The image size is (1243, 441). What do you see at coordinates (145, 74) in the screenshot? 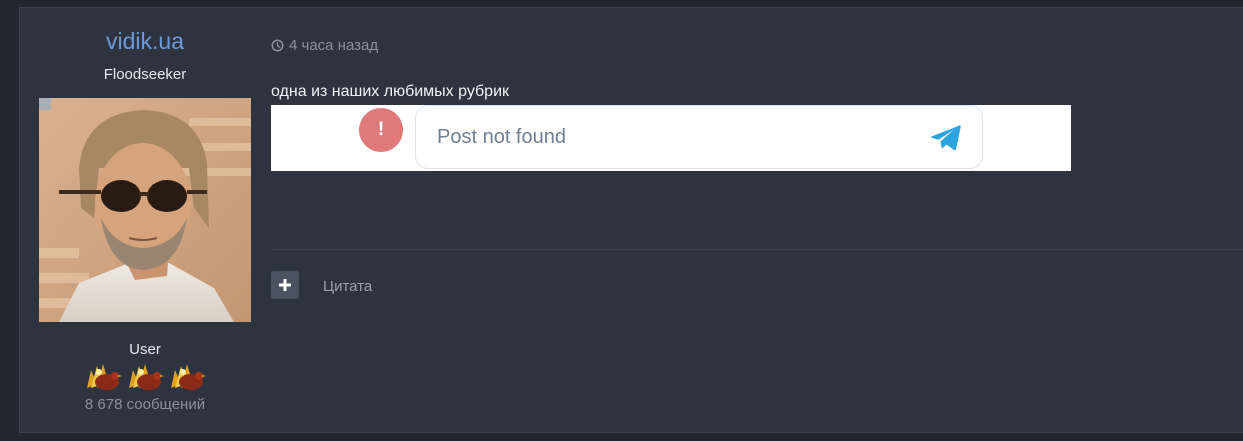
I see `author-title: Floodseeker` at bounding box center [145, 74].